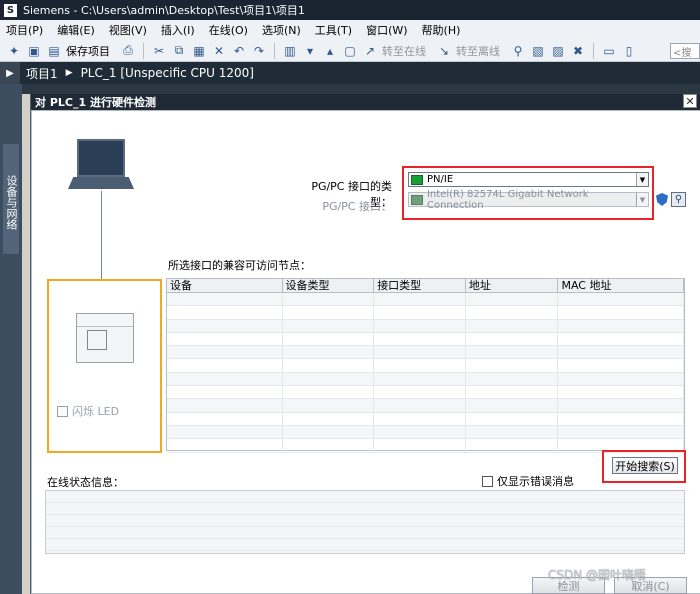 The image size is (700, 594). I want to click on project-search-input: <搜, so click(685, 51).